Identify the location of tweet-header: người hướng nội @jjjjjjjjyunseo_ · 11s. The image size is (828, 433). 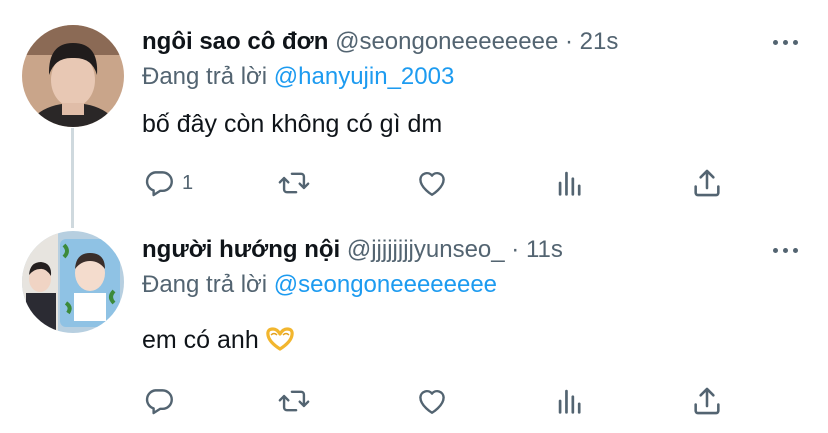
(352, 250).